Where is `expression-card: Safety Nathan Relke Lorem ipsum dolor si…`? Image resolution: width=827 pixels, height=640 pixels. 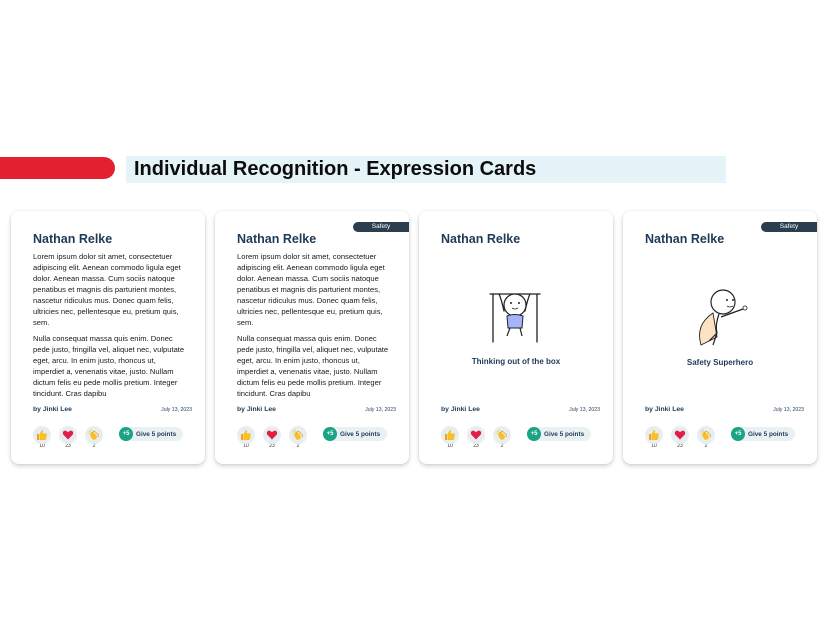
expression-card: Safety Nathan Relke Lorem ipsum dolor si… is located at coordinates (312, 337).